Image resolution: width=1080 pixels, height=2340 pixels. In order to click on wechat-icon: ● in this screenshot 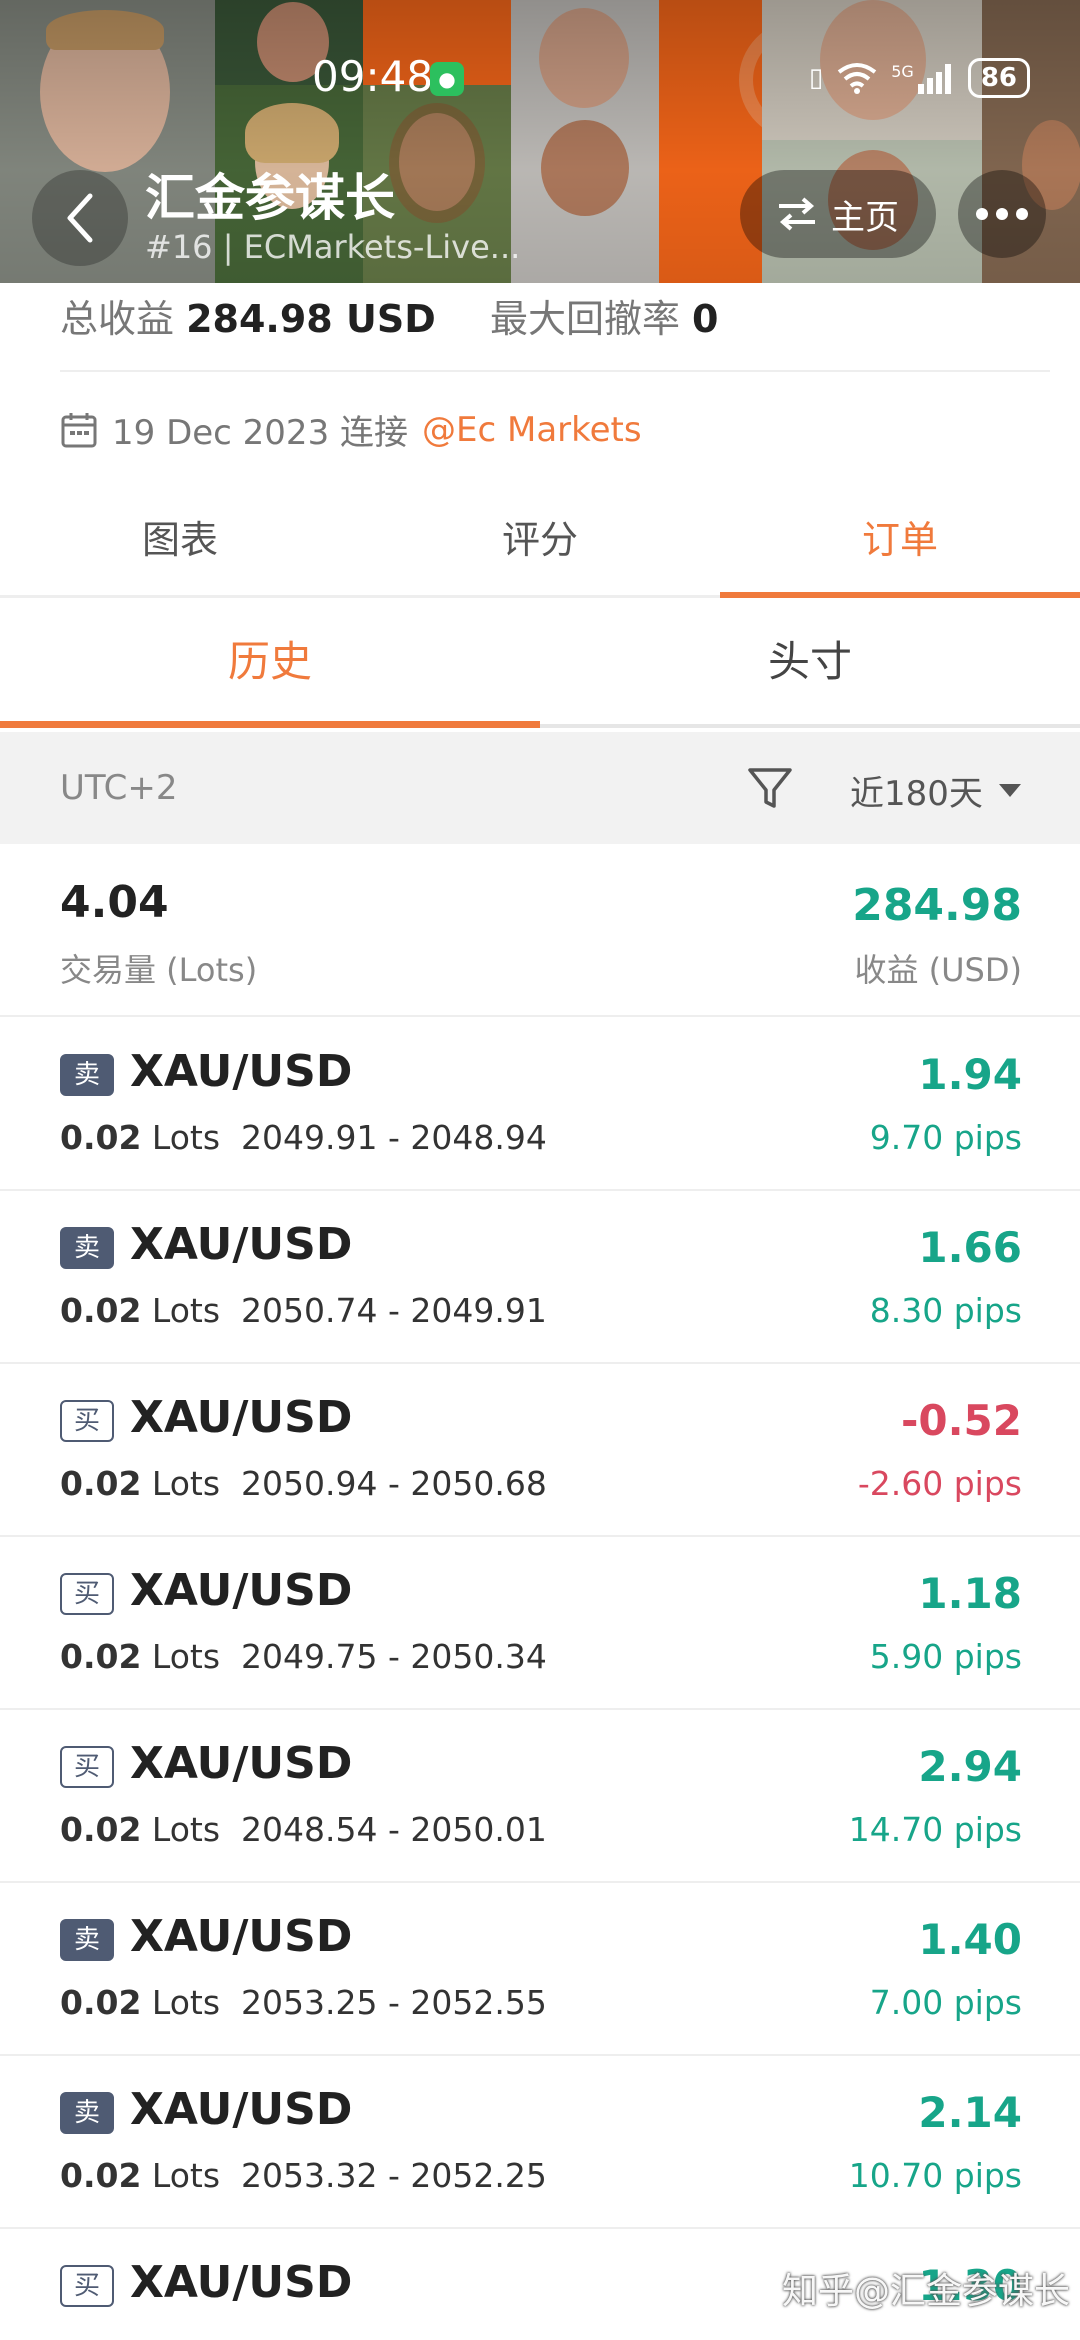, I will do `click(447, 79)`.